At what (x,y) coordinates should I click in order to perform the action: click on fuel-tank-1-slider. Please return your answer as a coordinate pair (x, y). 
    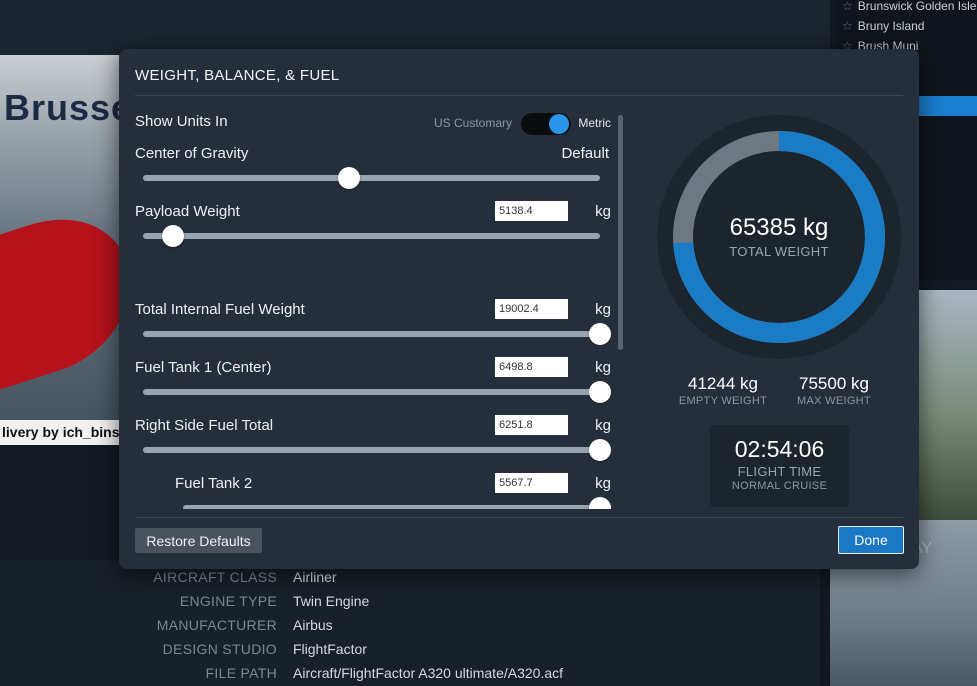
    Looking at the image, I should click on (377, 392).